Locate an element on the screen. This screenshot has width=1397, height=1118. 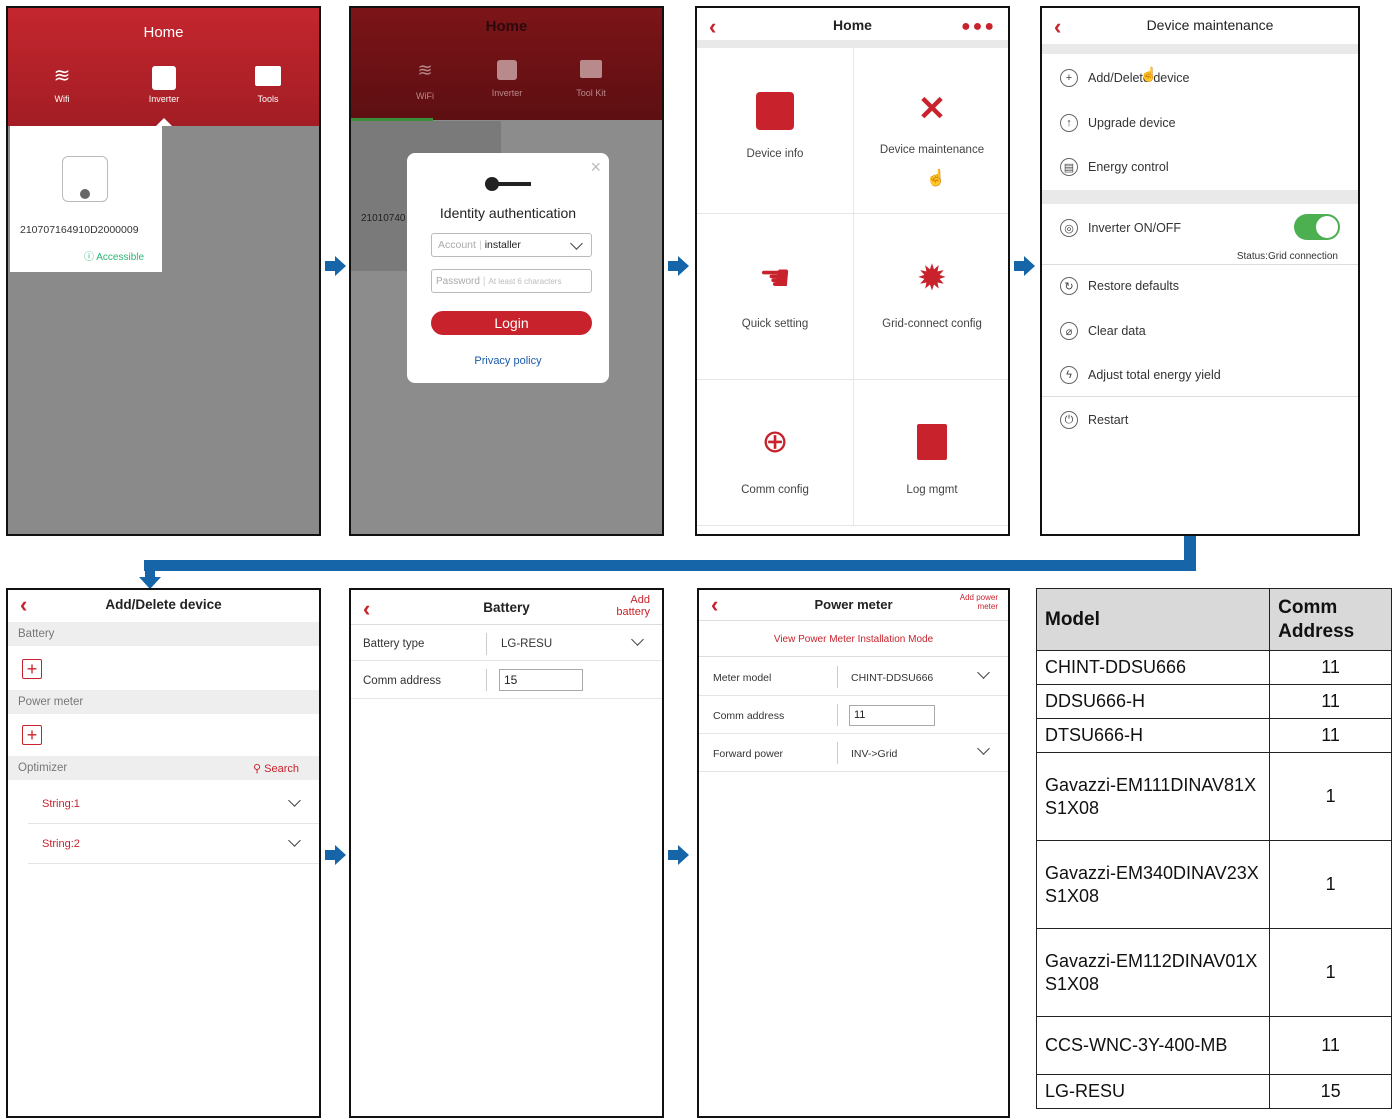
table-row: DTSU666-H 11 is located at coordinates (1213, 735).